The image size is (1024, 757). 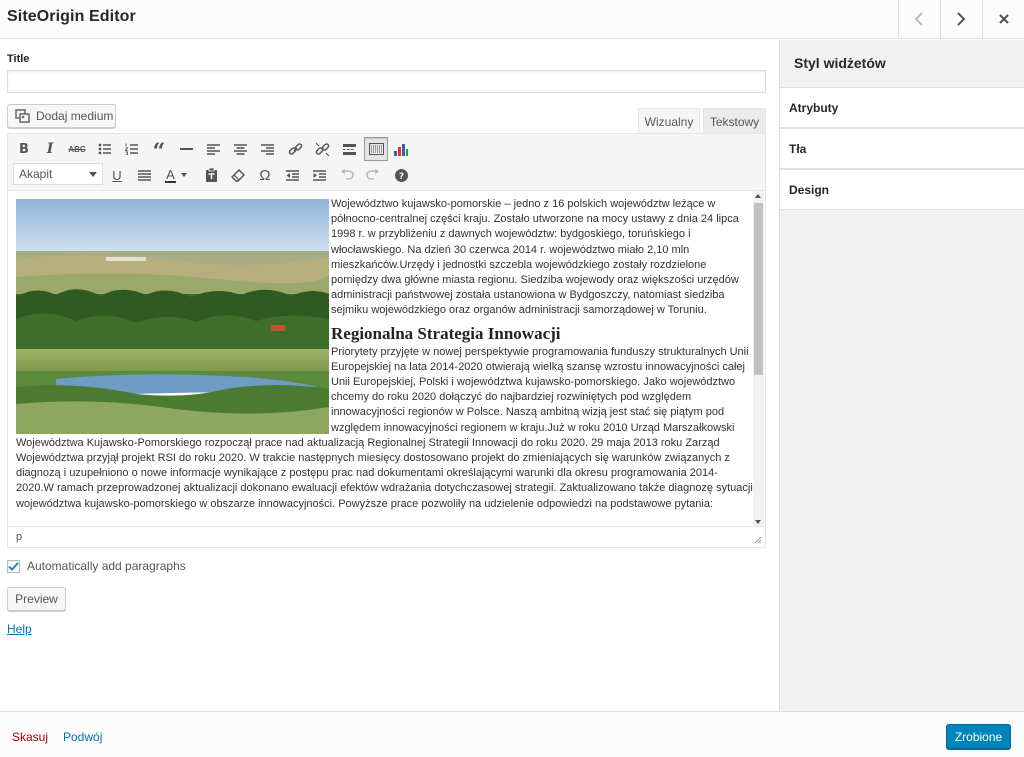 What do you see at coordinates (36, 174) in the screenshot?
I see `format-select-value: Akapit` at bounding box center [36, 174].